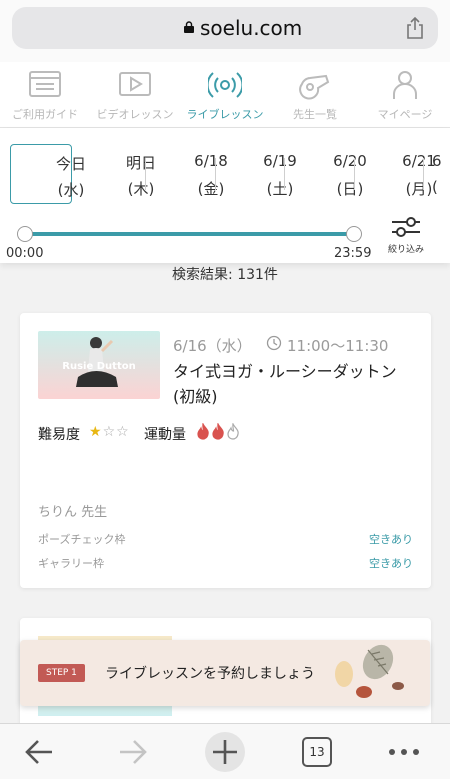 The width and height of the screenshot is (450, 779). Describe the element at coordinates (404, 752) in the screenshot. I see `more-dots-icon` at that location.